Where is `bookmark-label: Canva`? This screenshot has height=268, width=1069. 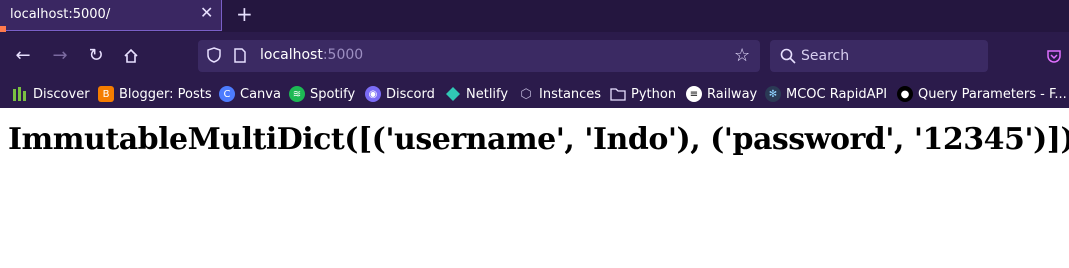 bookmark-label: Canva is located at coordinates (260, 94).